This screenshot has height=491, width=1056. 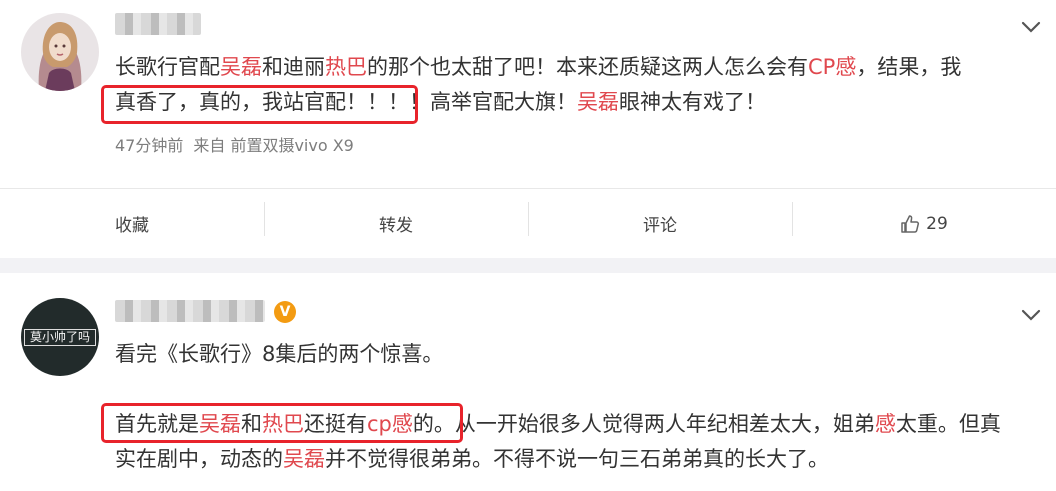 I want to click on avatar, so click(x=60, y=52).